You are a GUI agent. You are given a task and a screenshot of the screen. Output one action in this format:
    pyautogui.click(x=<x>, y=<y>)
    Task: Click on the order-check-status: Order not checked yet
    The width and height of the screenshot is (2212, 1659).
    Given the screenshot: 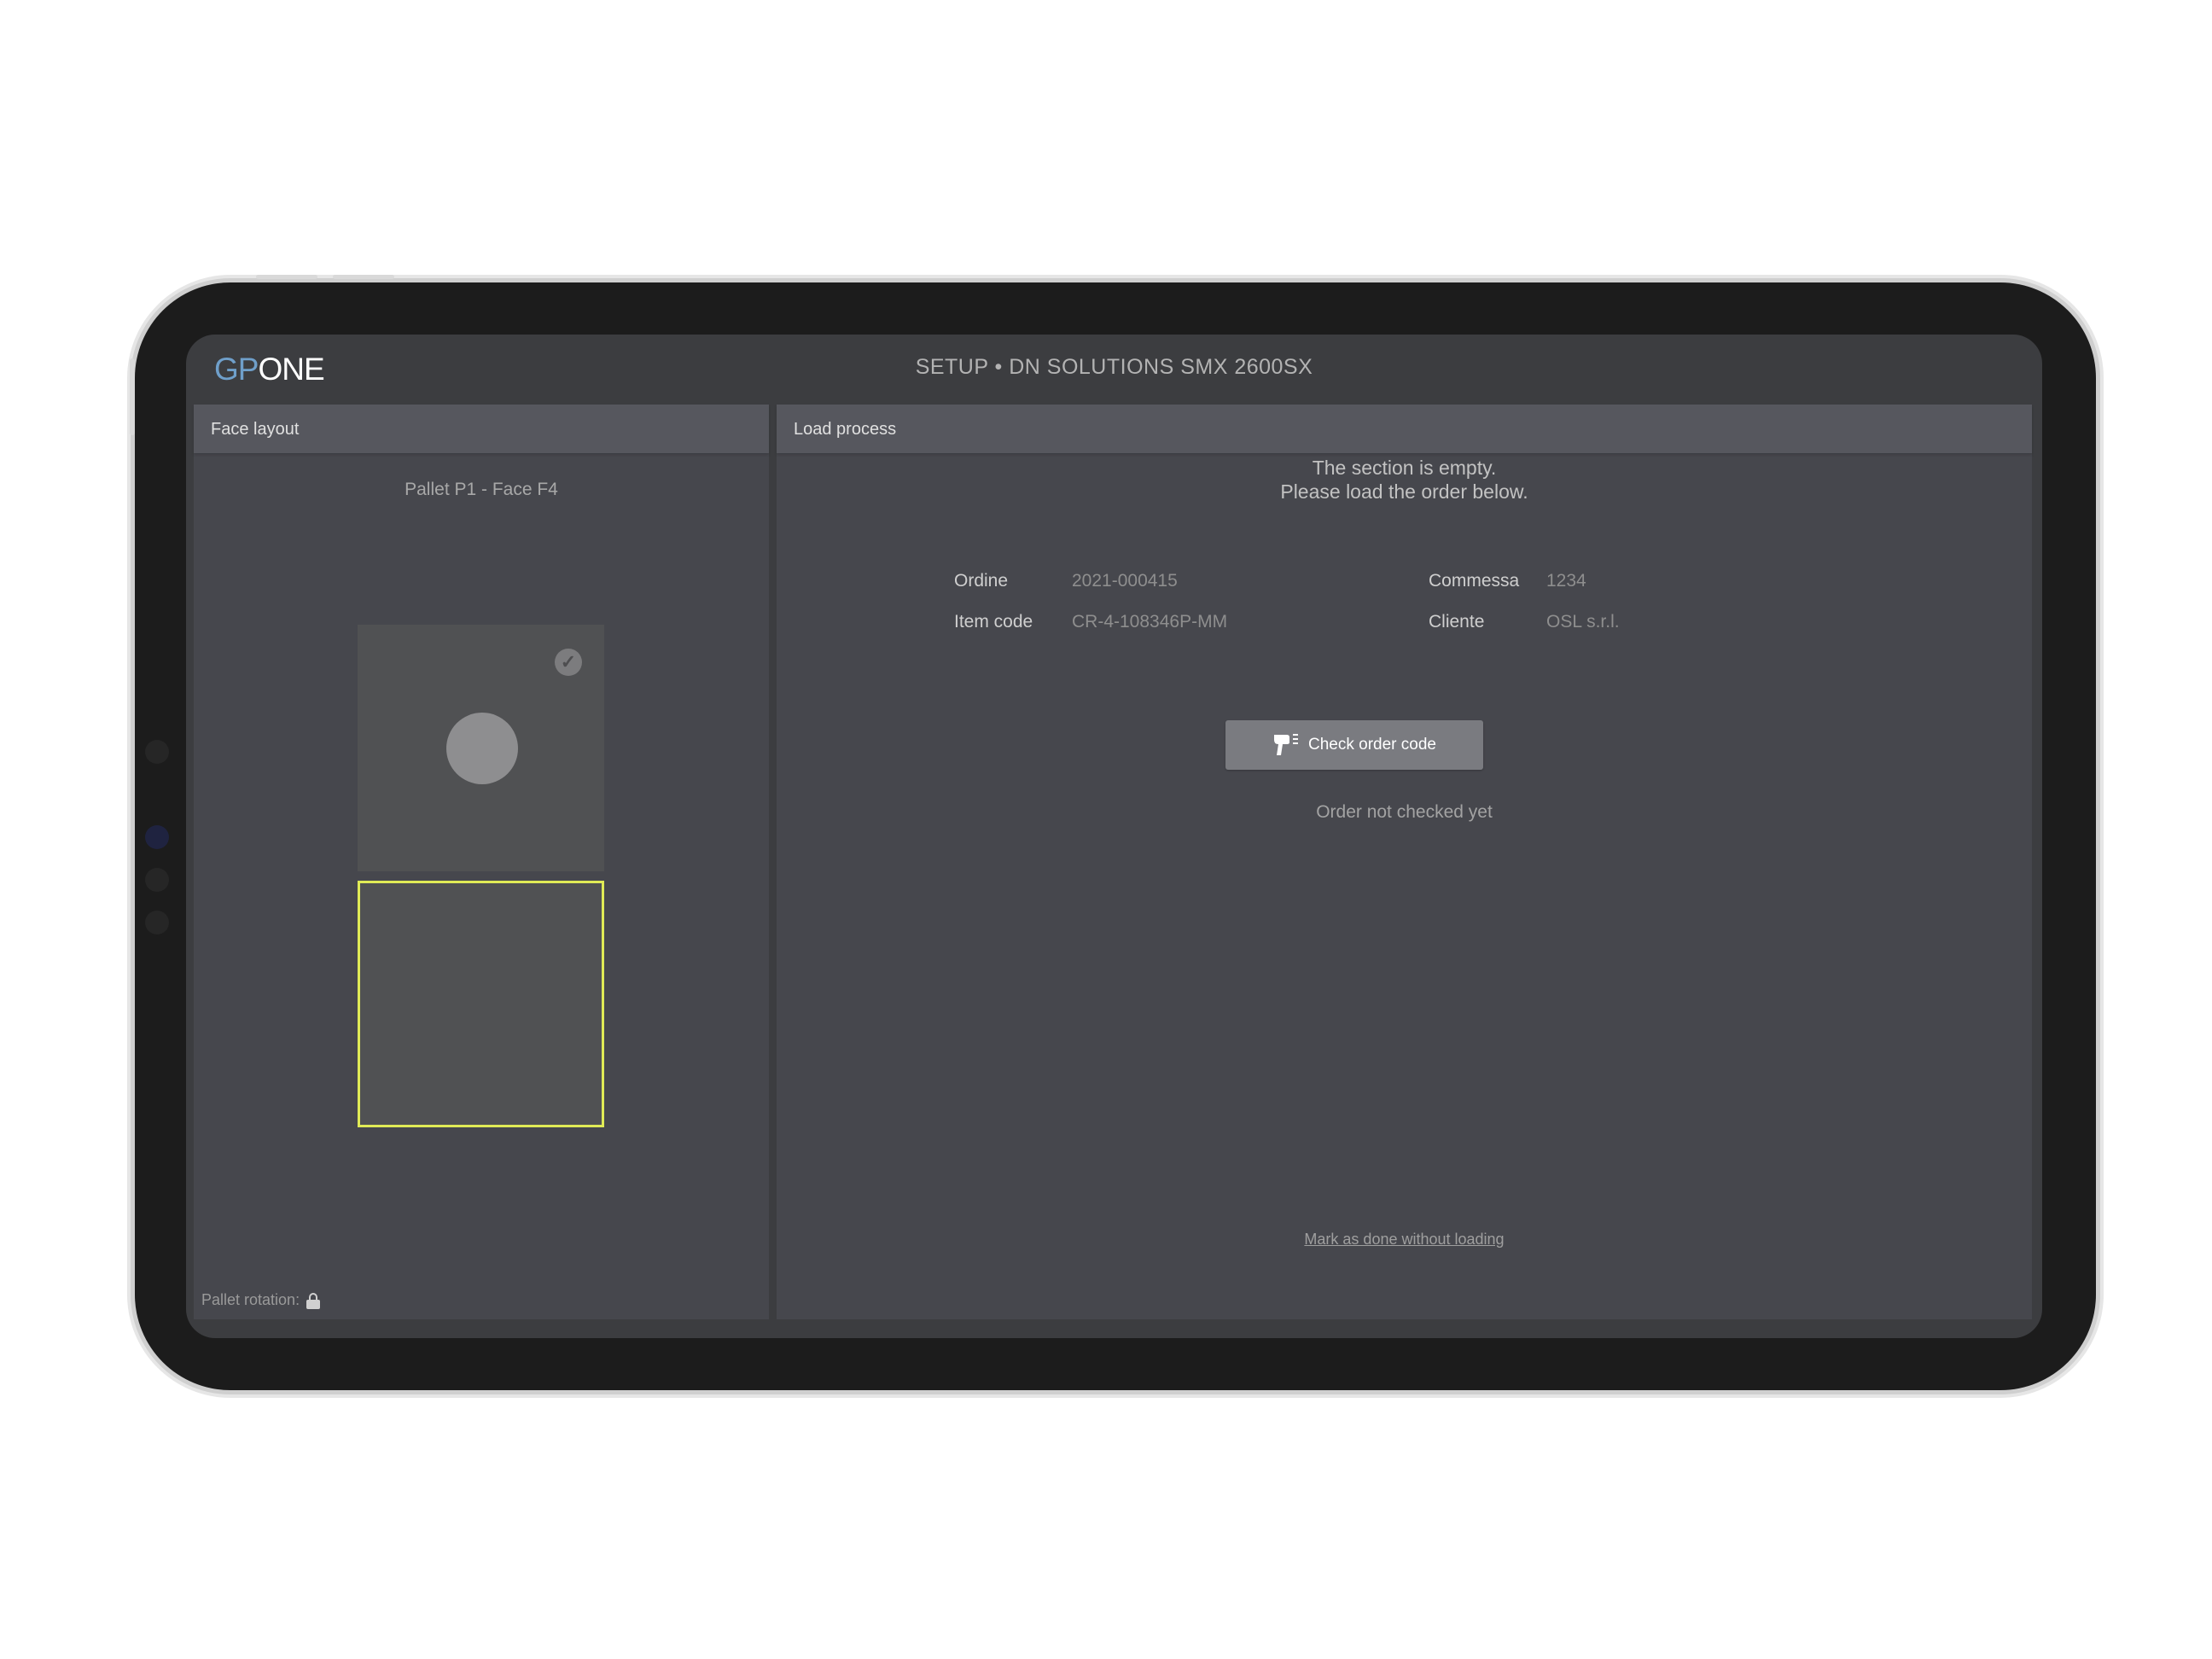 What is the action you would take?
    pyautogui.click(x=1404, y=812)
    